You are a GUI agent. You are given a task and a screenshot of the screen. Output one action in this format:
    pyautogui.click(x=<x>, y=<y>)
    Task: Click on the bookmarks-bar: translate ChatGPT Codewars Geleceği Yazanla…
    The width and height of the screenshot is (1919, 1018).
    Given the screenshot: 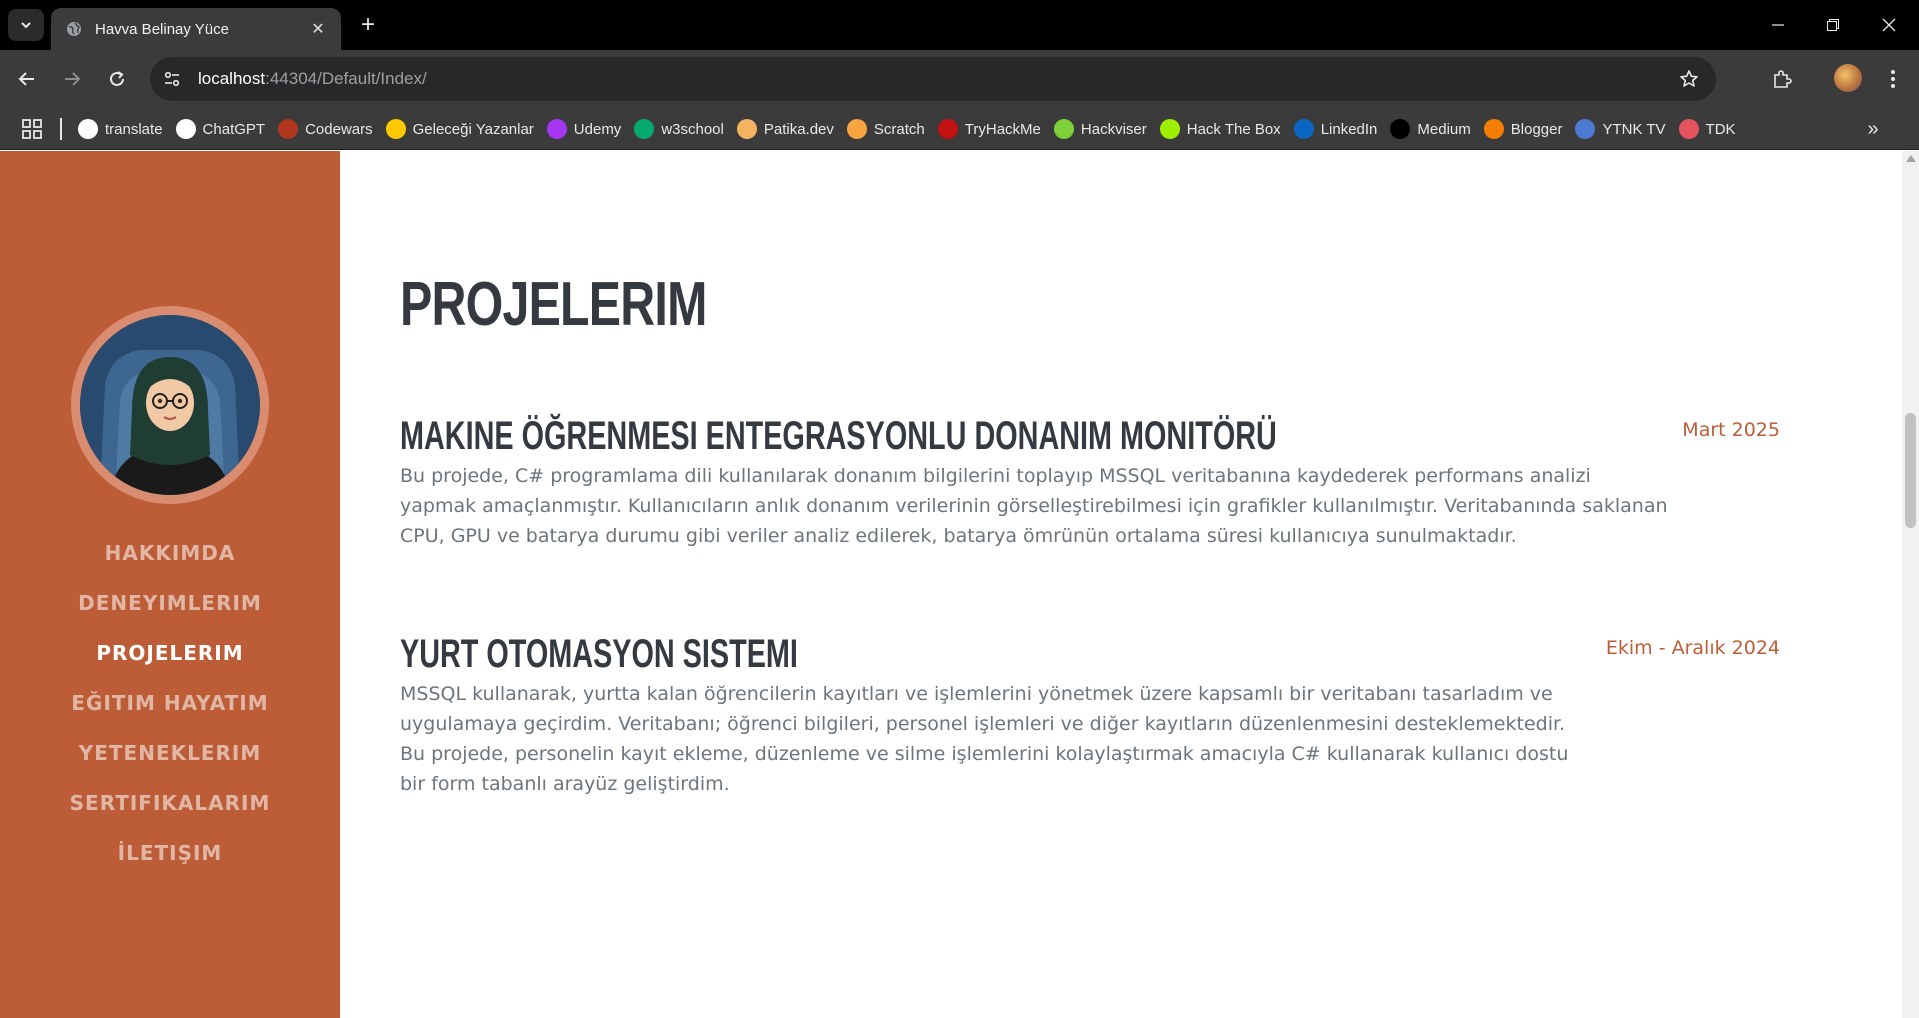 What is the action you would take?
    pyautogui.click(x=959, y=129)
    